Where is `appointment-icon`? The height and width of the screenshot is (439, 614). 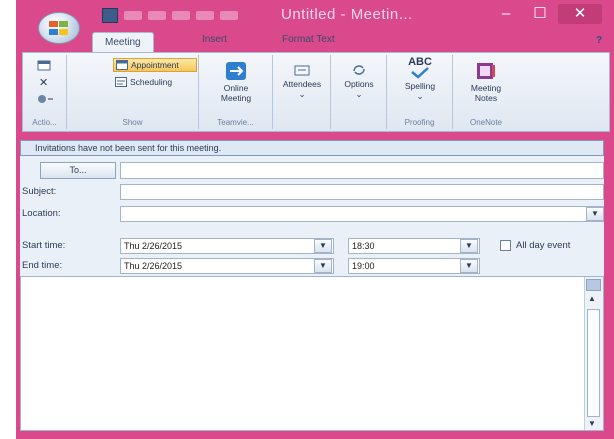 appointment-icon is located at coordinates (122, 65).